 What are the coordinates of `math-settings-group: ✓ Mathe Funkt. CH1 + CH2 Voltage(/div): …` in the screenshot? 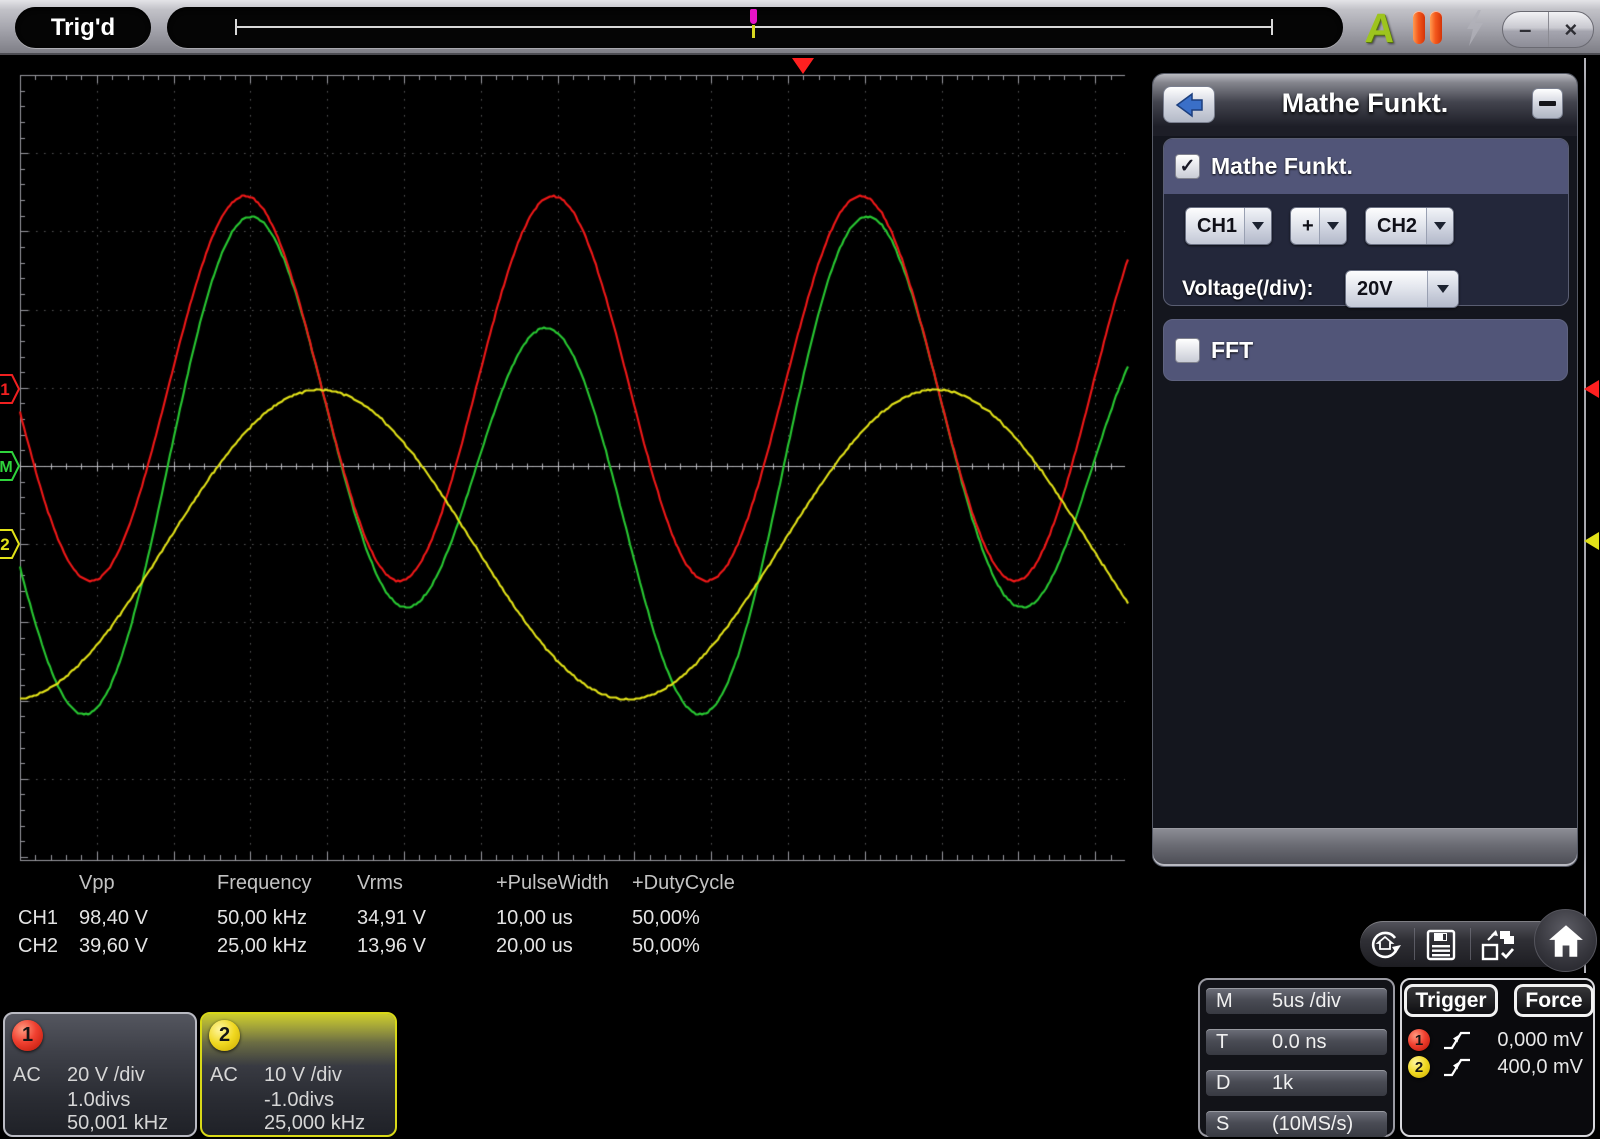 It's located at (1366, 223).